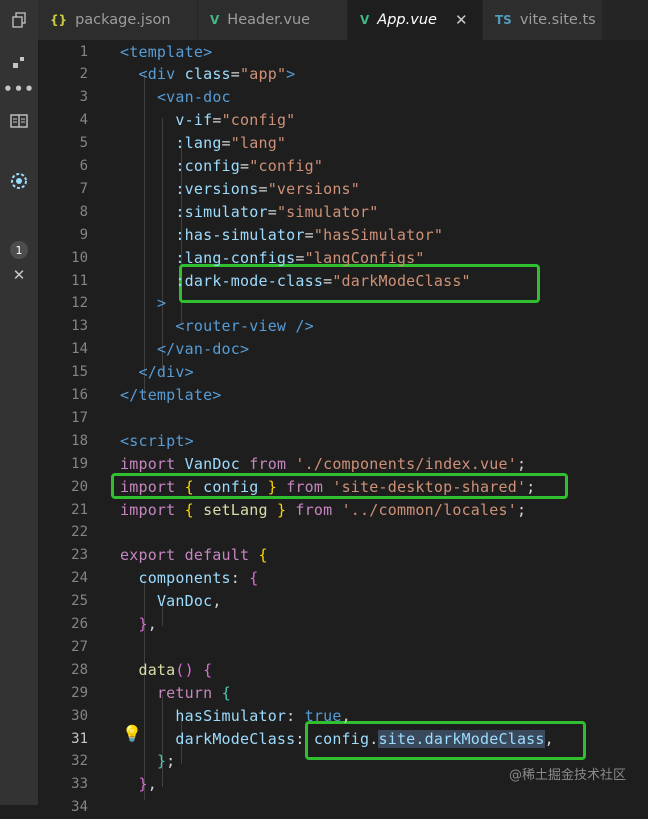 This screenshot has width=648, height=819. Describe the element at coordinates (343, 51) in the screenshot. I see `code-line: 1 <template>` at that location.